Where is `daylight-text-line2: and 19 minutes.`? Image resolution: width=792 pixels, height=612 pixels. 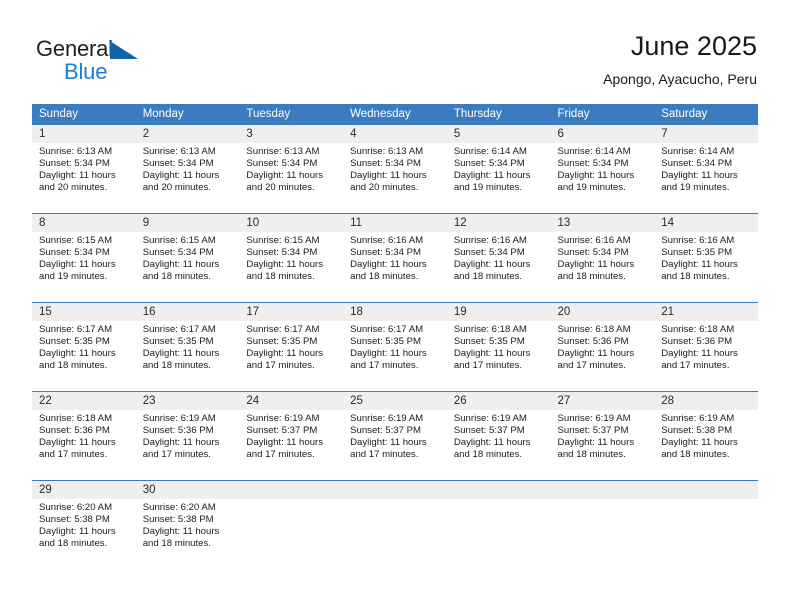
daylight-text-line2: and 19 minutes. is located at coordinates (591, 188).